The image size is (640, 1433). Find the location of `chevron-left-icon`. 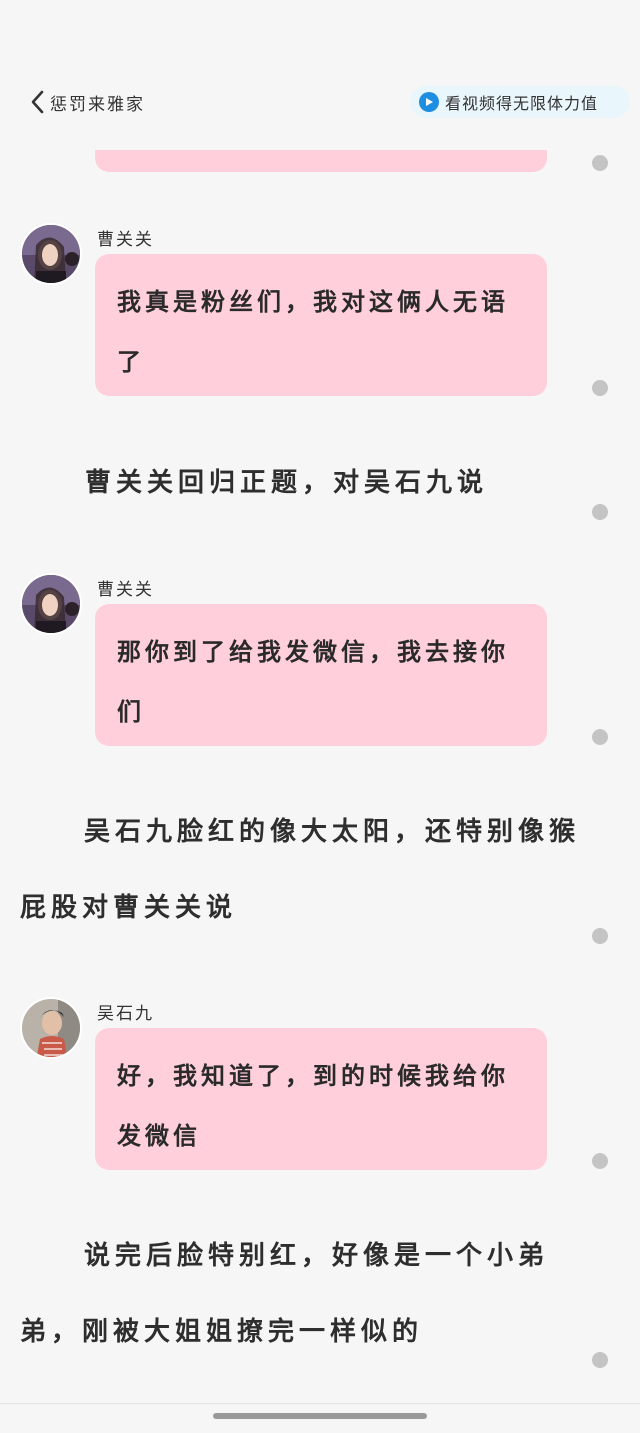

chevron-left-icon is located at coordinates (37, 102).